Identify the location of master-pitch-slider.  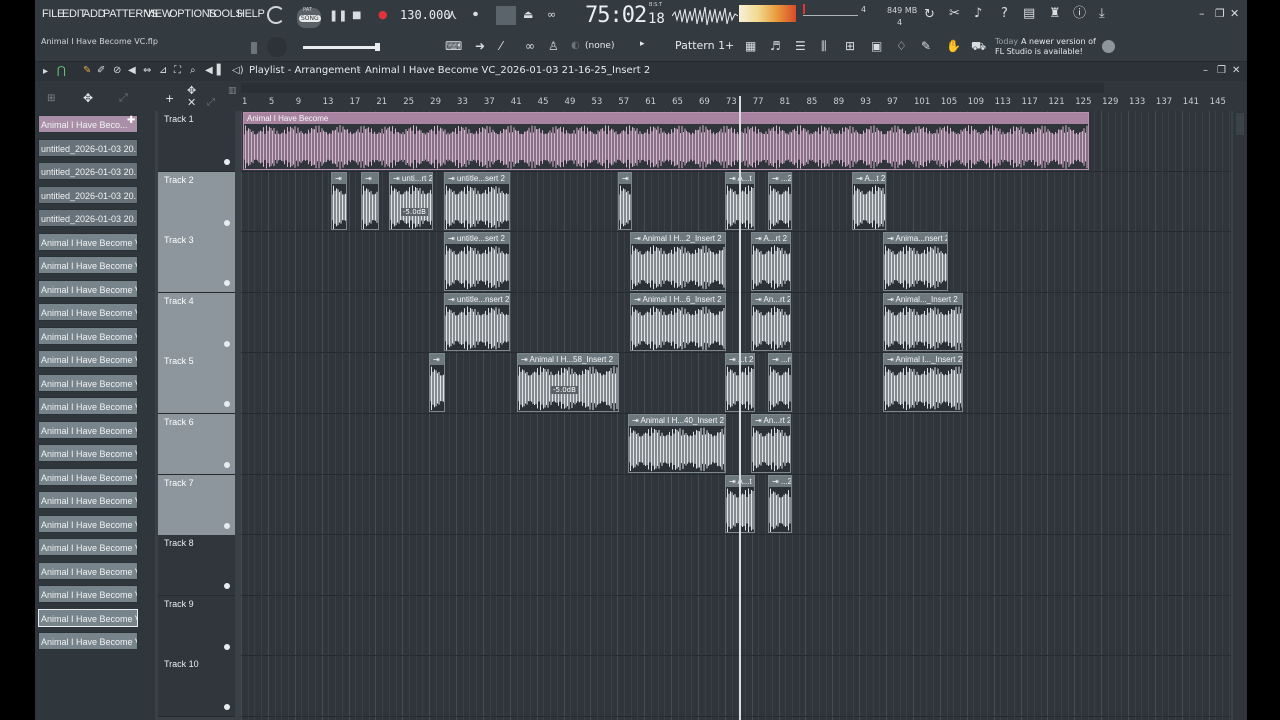
(830, 15).